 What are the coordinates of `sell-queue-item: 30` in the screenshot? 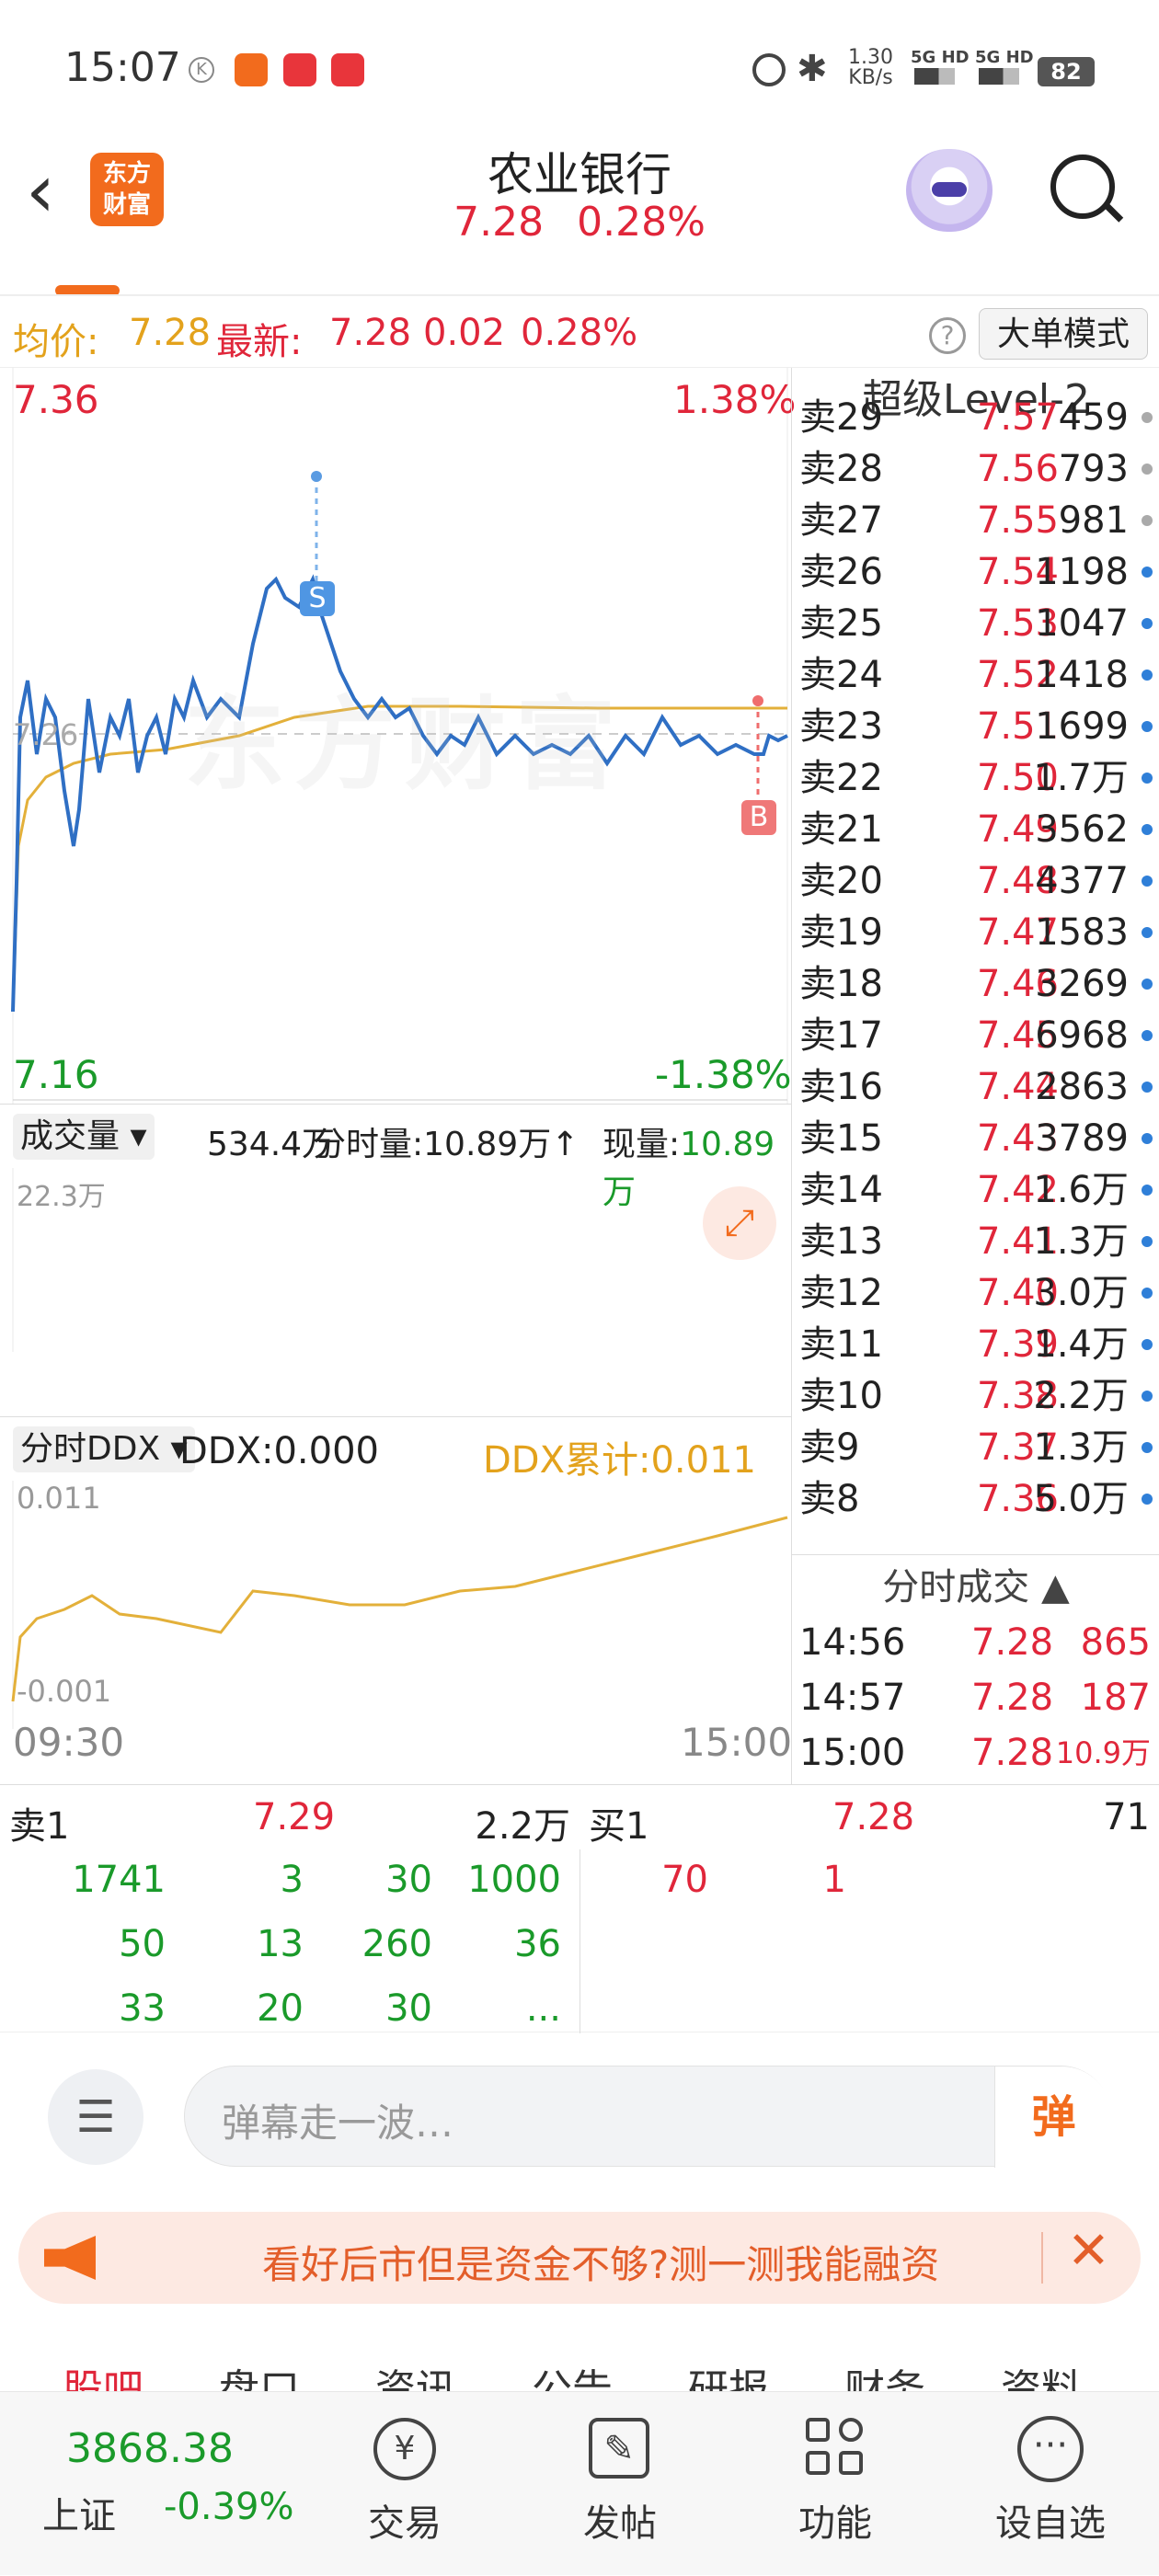 It's located at (408, 2009).